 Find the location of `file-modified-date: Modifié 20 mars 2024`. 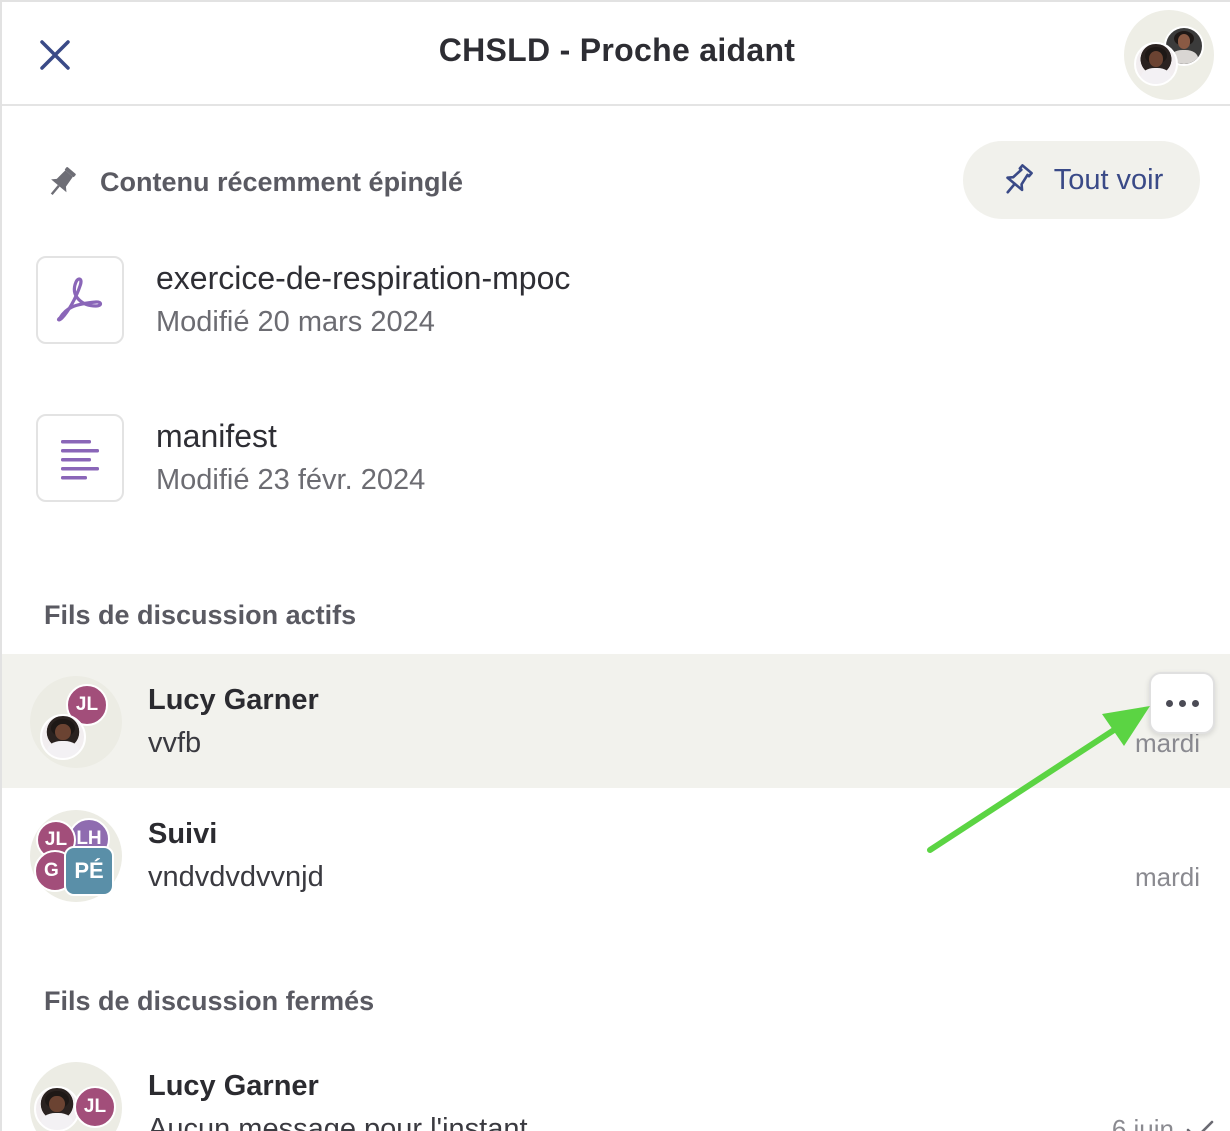

file-modified-date: Modifié 20 mars 2024 is located at coordinates (295, 322).